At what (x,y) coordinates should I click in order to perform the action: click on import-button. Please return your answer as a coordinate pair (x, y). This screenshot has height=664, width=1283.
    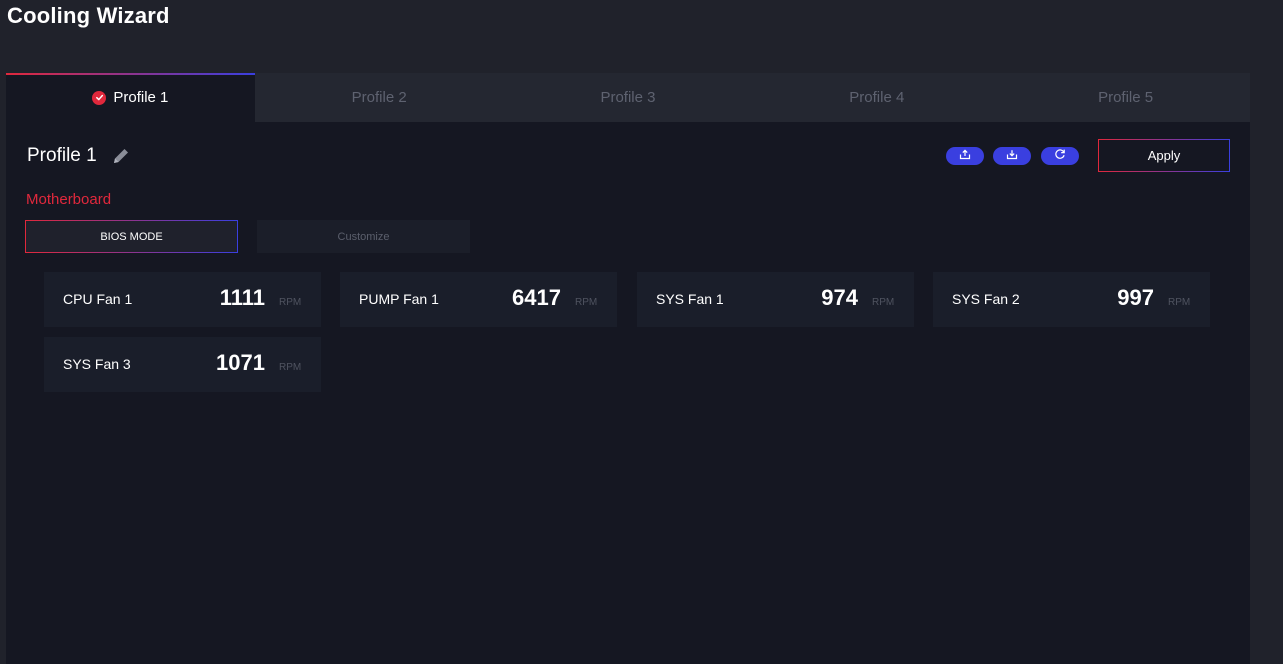
    Looking at the image, I should click on (1012, 156).